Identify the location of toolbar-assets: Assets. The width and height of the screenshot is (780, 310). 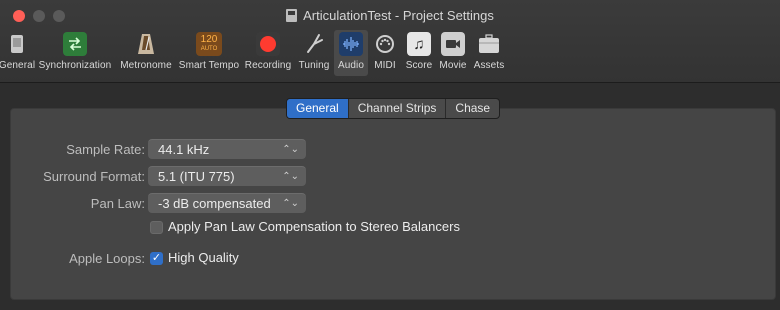
(489, 53).